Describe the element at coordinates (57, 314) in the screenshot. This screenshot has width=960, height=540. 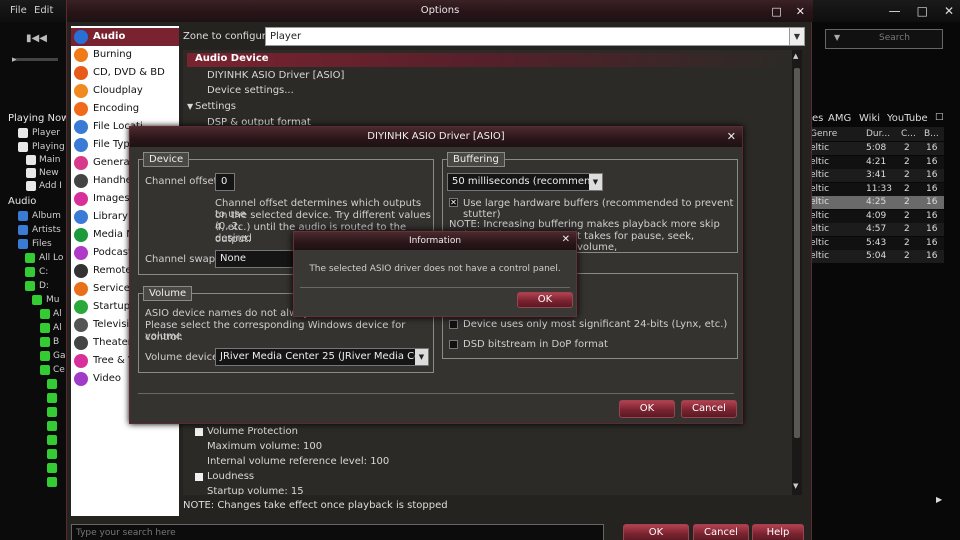
I see `tree-al-1: Al` at that location.